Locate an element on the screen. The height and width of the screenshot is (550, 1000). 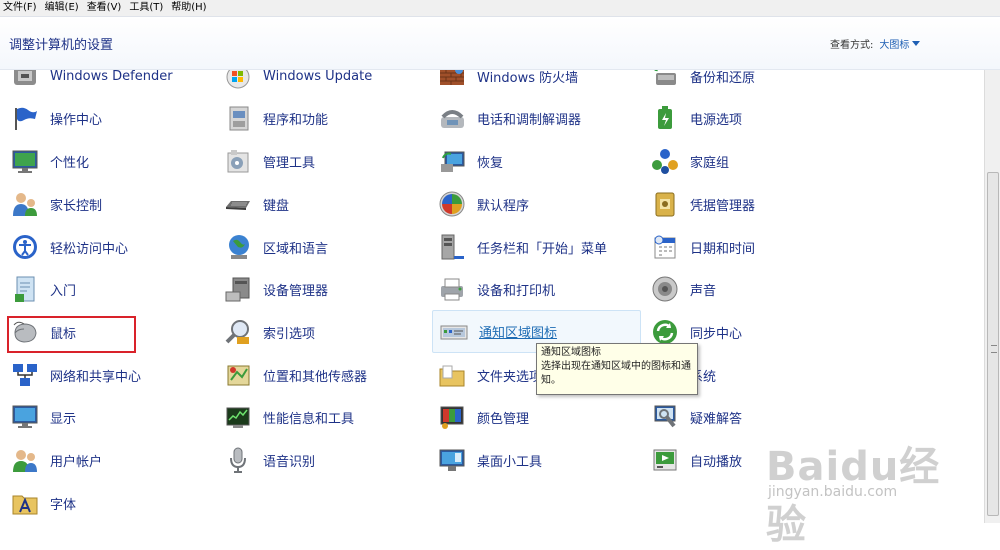
item-label: Windows Defender is located at coordinates (111, 77).